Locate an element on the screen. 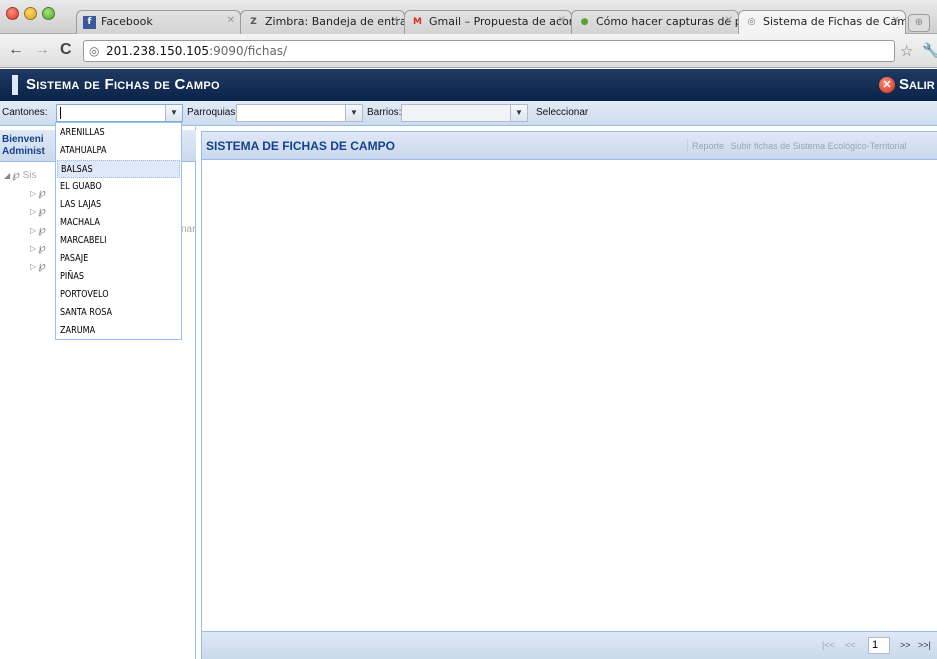  prev-page-button: << is located at coordinates (850, 645).